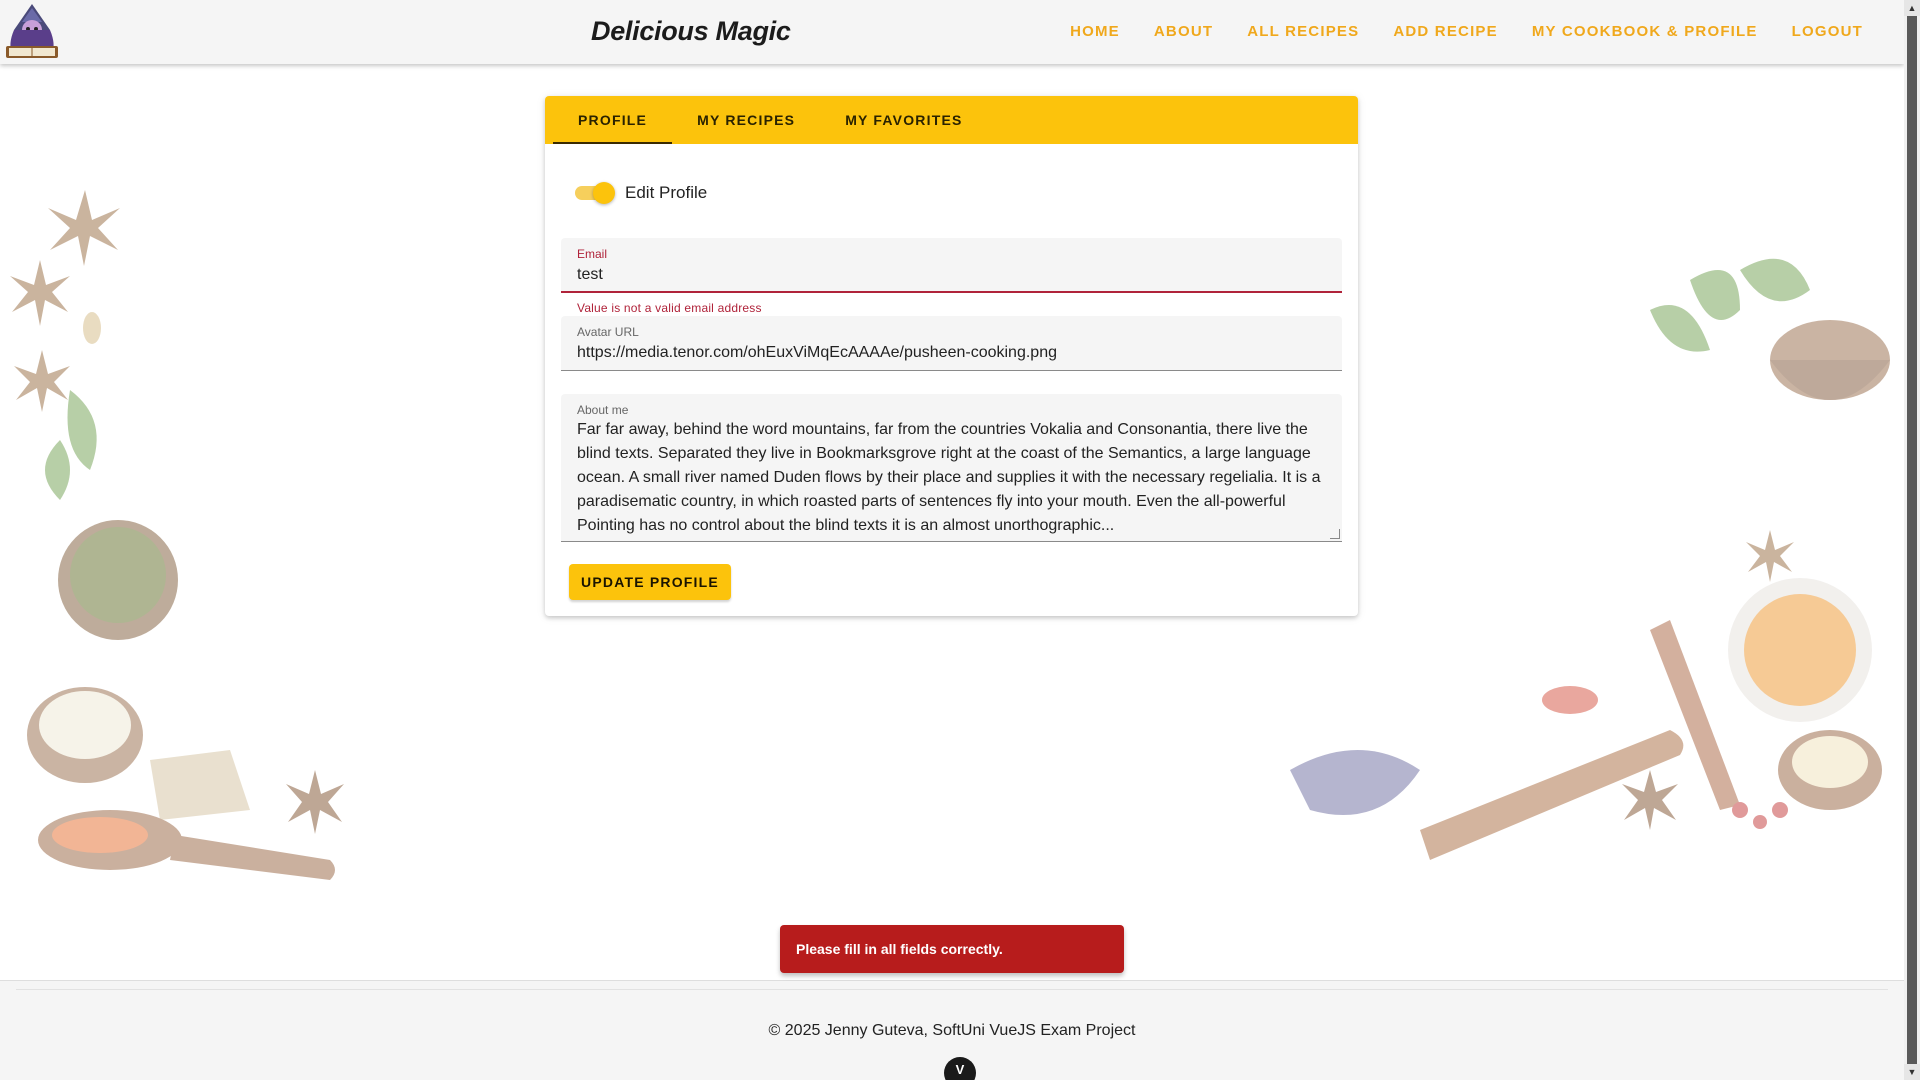 This screenshot has height=1080, width=1920. Describe the element at coordinates (604, 193) in the screenshot. I see `switch-knob` at that location.